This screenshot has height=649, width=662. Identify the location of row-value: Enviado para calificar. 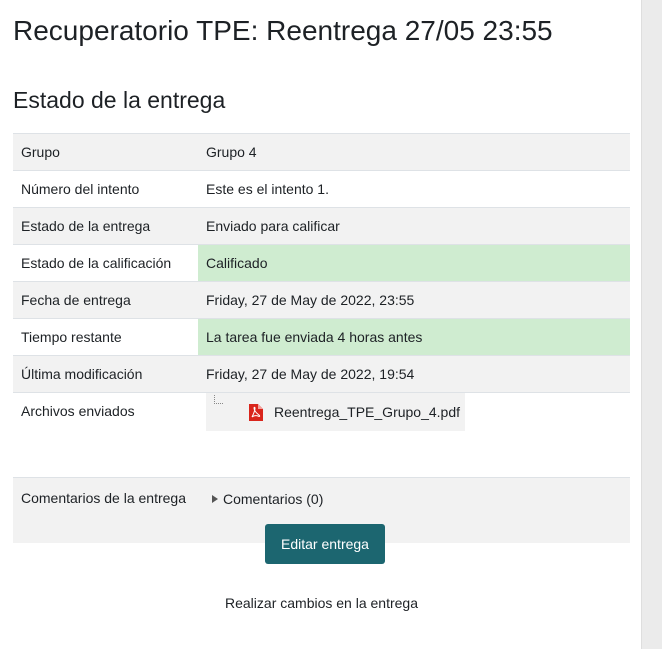
(414, 226).